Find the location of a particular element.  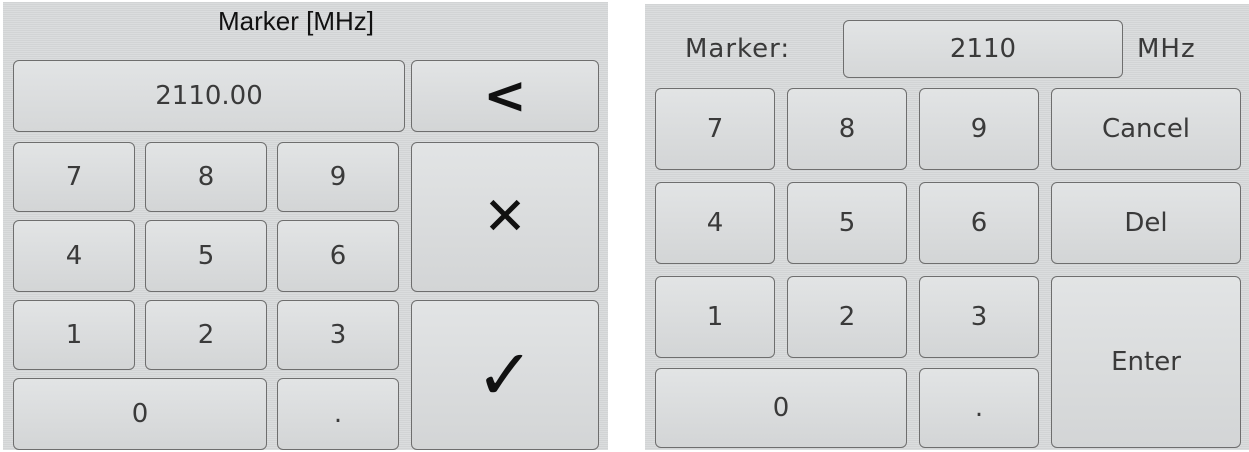

confirm-button: ✓ is located at coordinates (505, 375).